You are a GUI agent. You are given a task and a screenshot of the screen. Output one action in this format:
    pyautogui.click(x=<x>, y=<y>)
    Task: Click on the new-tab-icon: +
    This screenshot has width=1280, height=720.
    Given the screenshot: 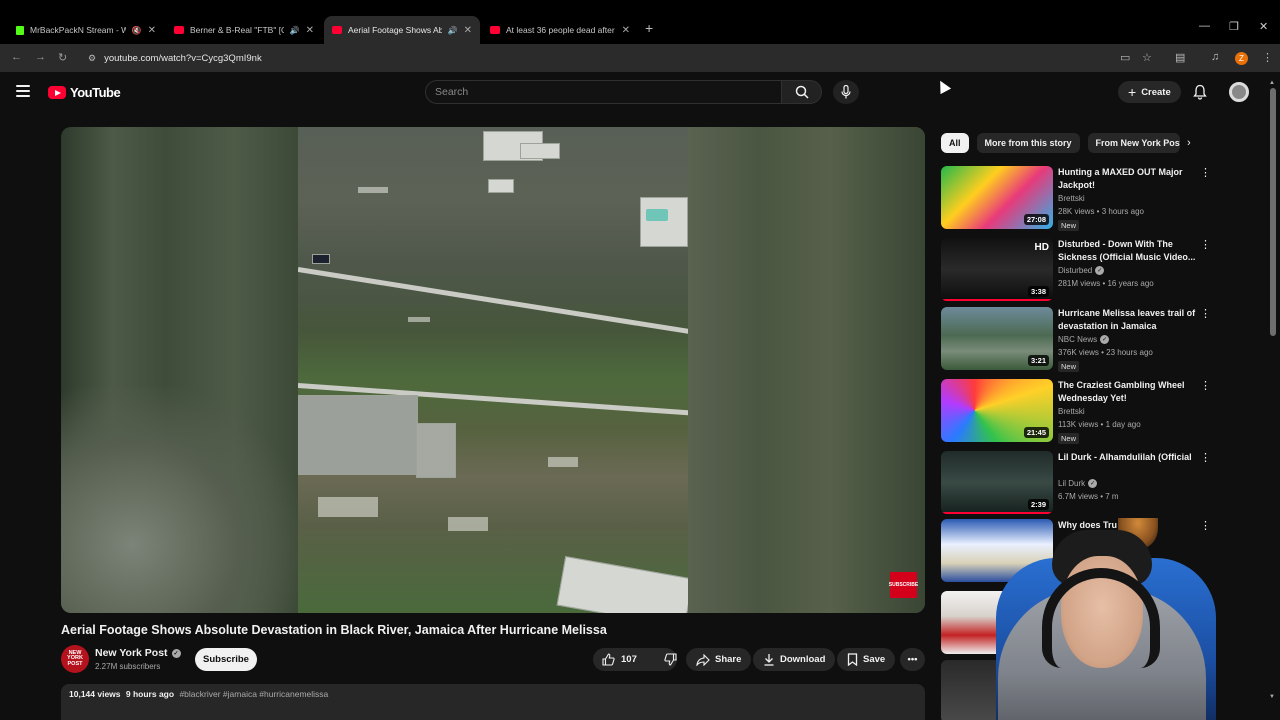 What is the action you would take?
    pyautogui.click(x=649, y=28)
    